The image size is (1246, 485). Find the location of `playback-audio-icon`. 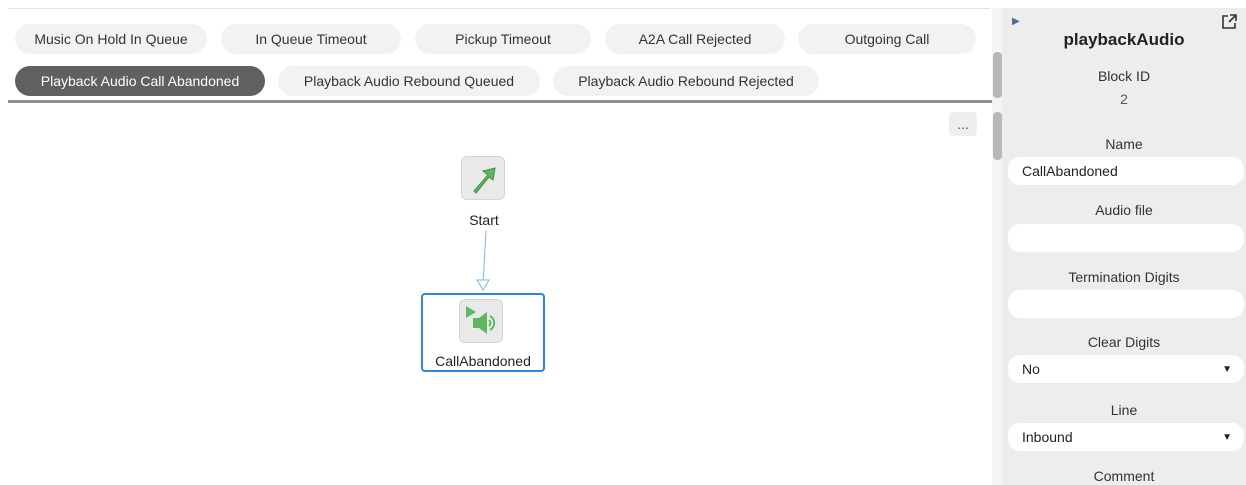

playback-audio-icon is located at coordinates (481, 320).